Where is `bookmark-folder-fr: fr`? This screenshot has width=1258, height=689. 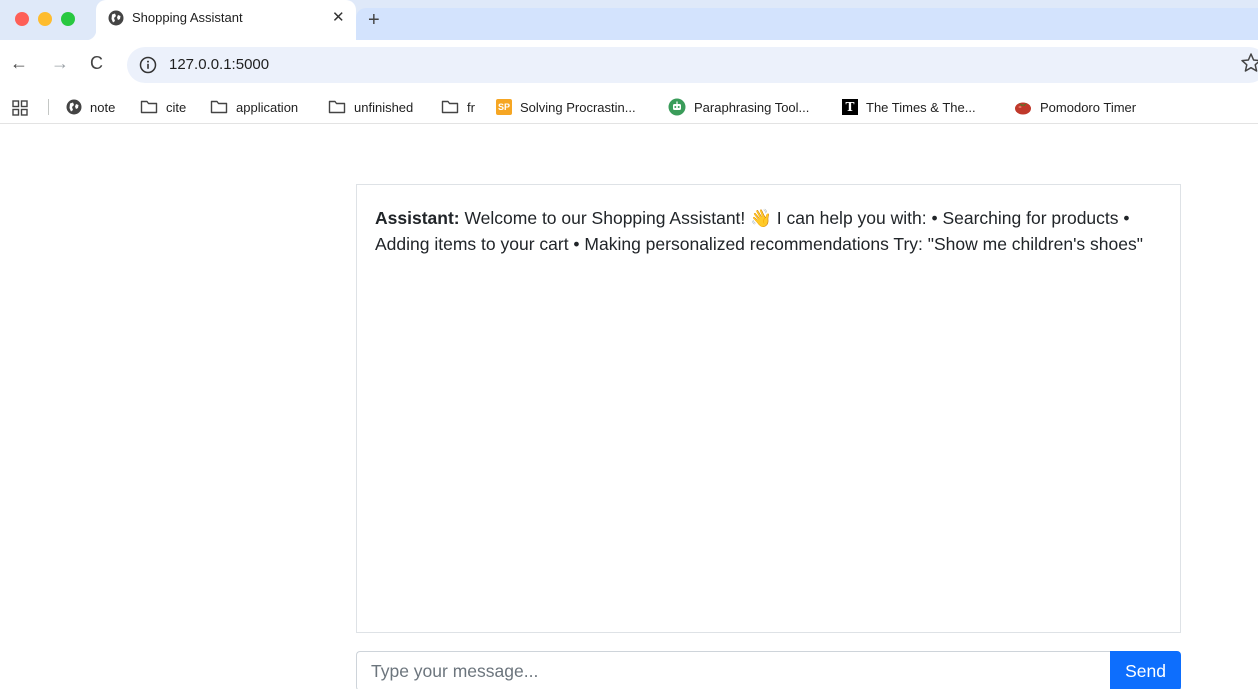
bookmark-folder-fr: fr is located at coordinates (458, 107).